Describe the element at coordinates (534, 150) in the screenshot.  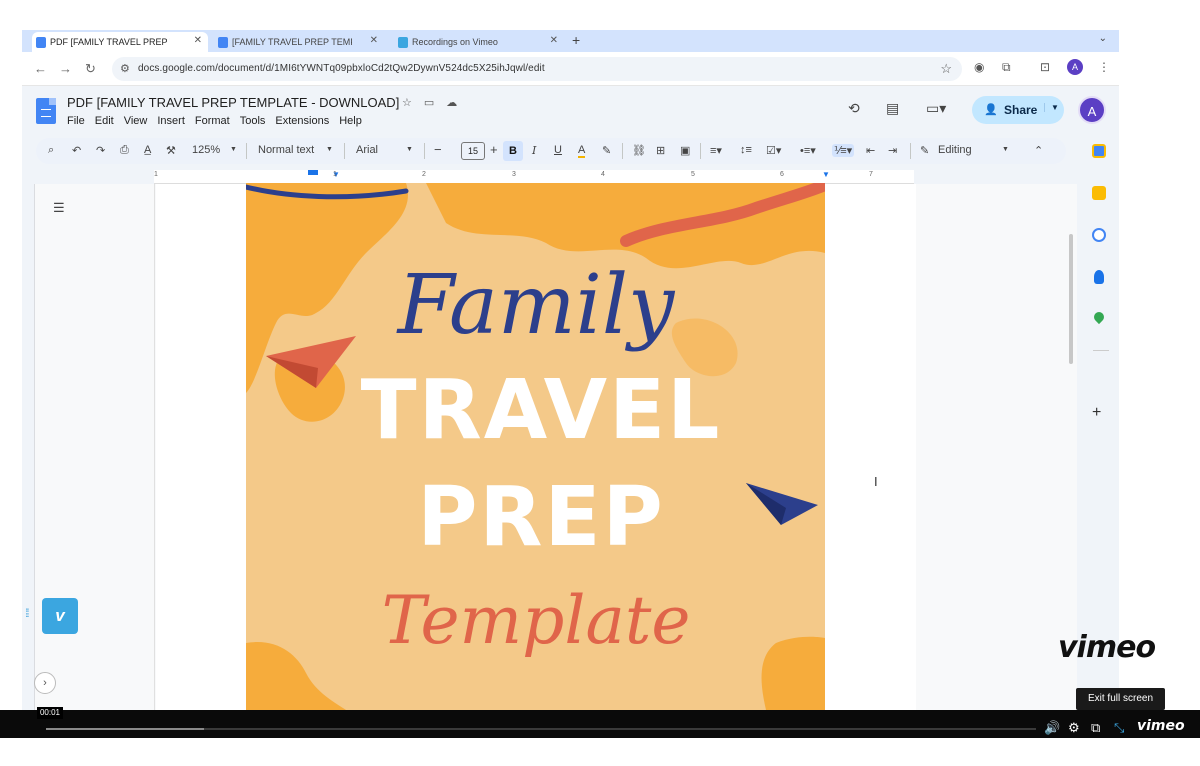
I see `italic-button: I` at that location.